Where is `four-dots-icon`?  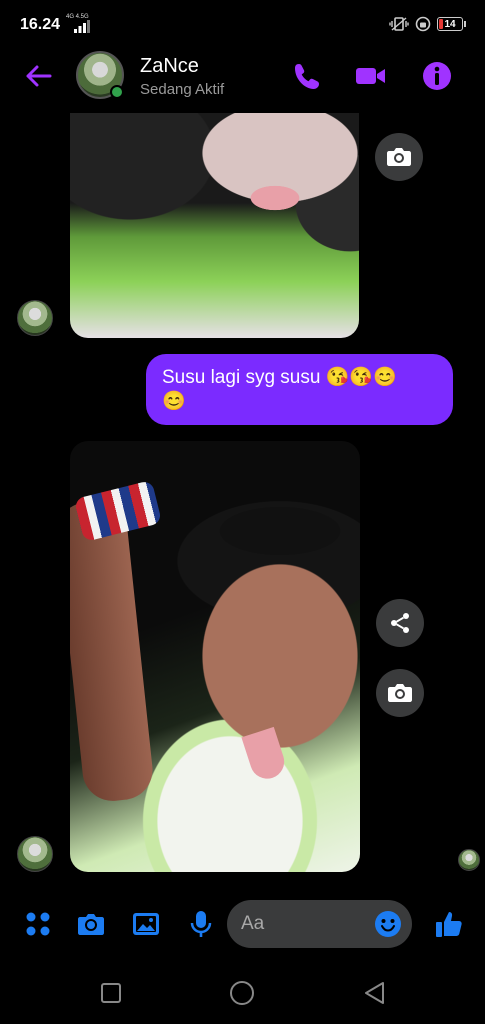 four-dots-icon is located at coordinates (38, 924).